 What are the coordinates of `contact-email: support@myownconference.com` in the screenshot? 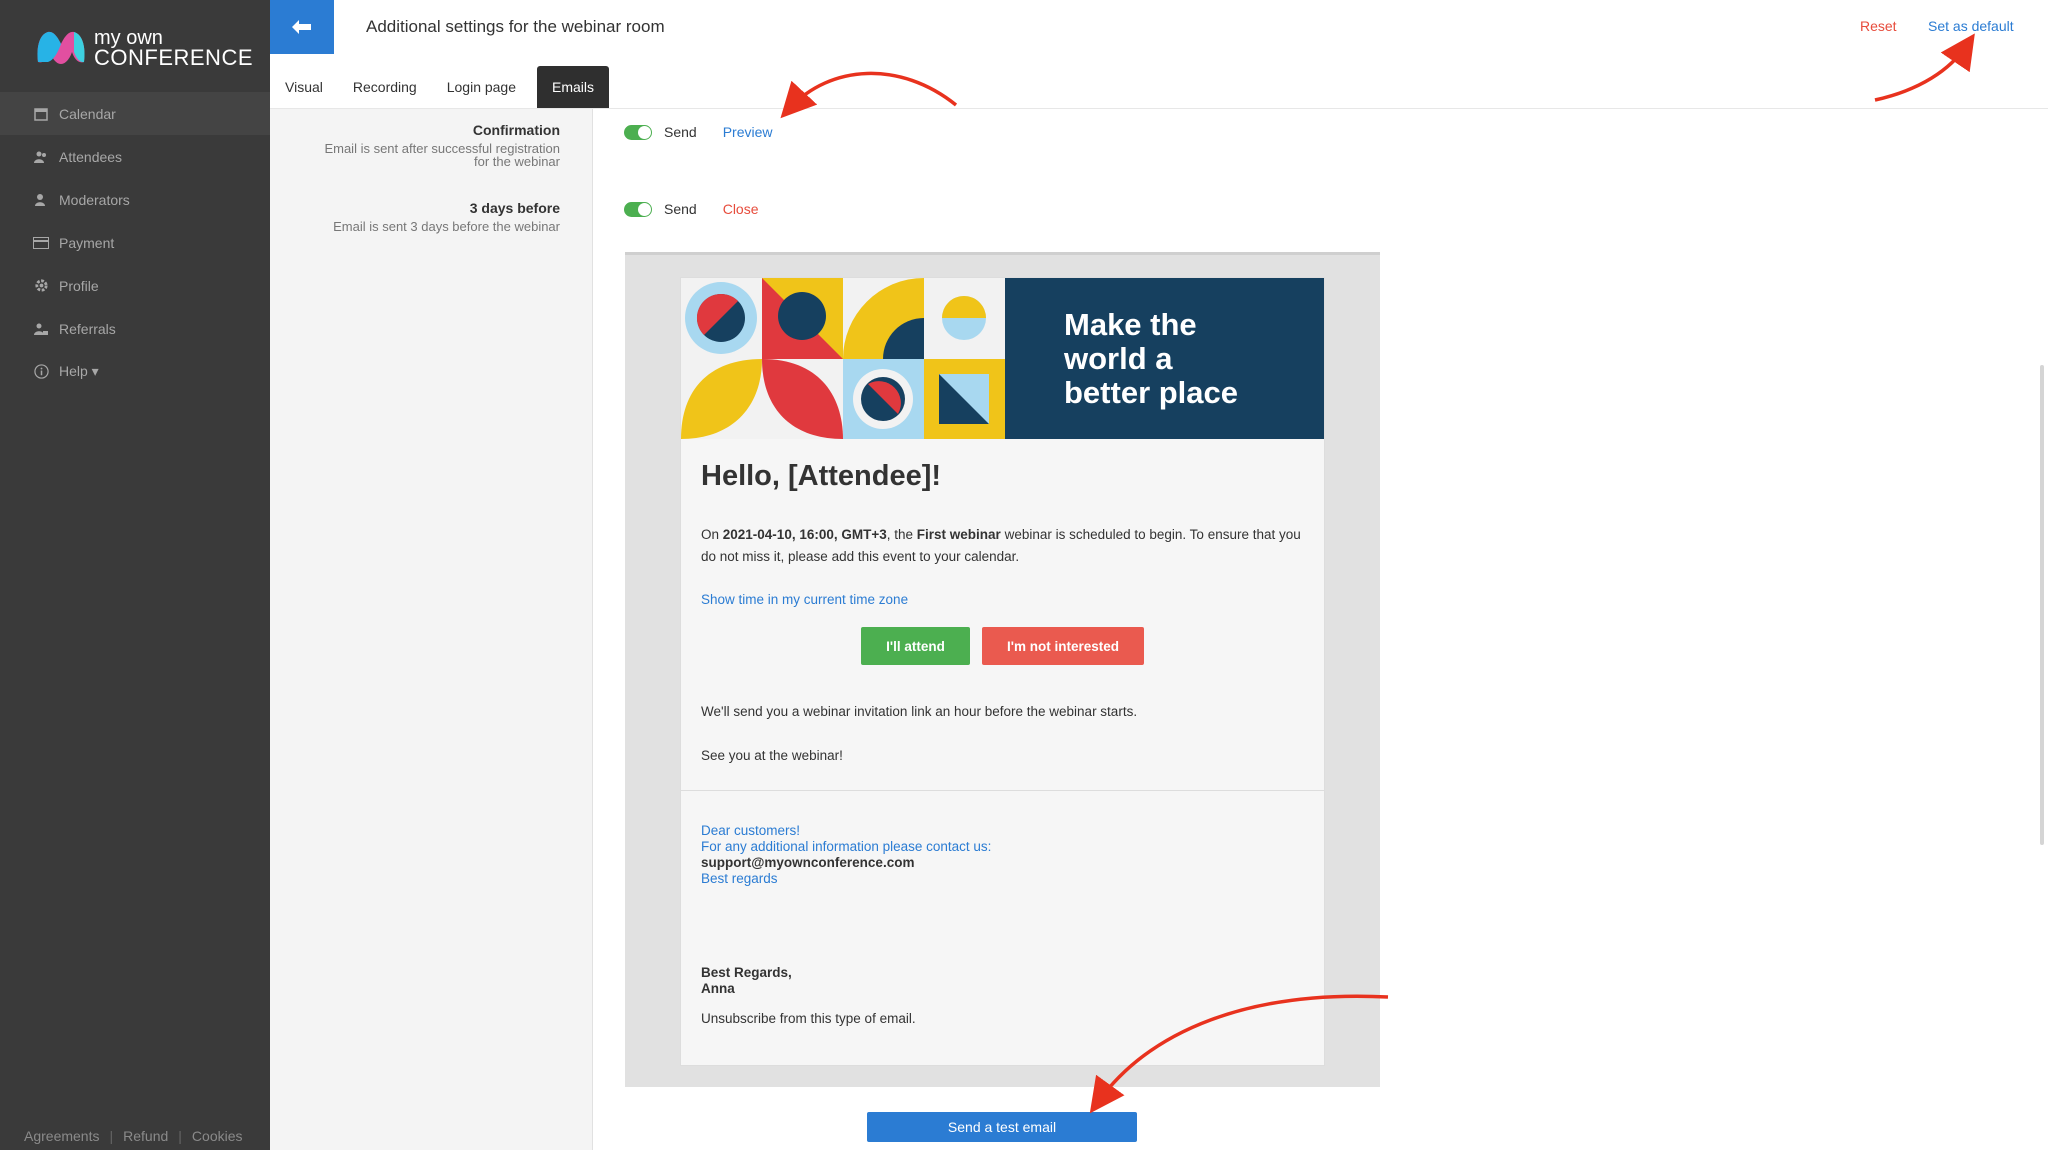 It's located at (808, 862).